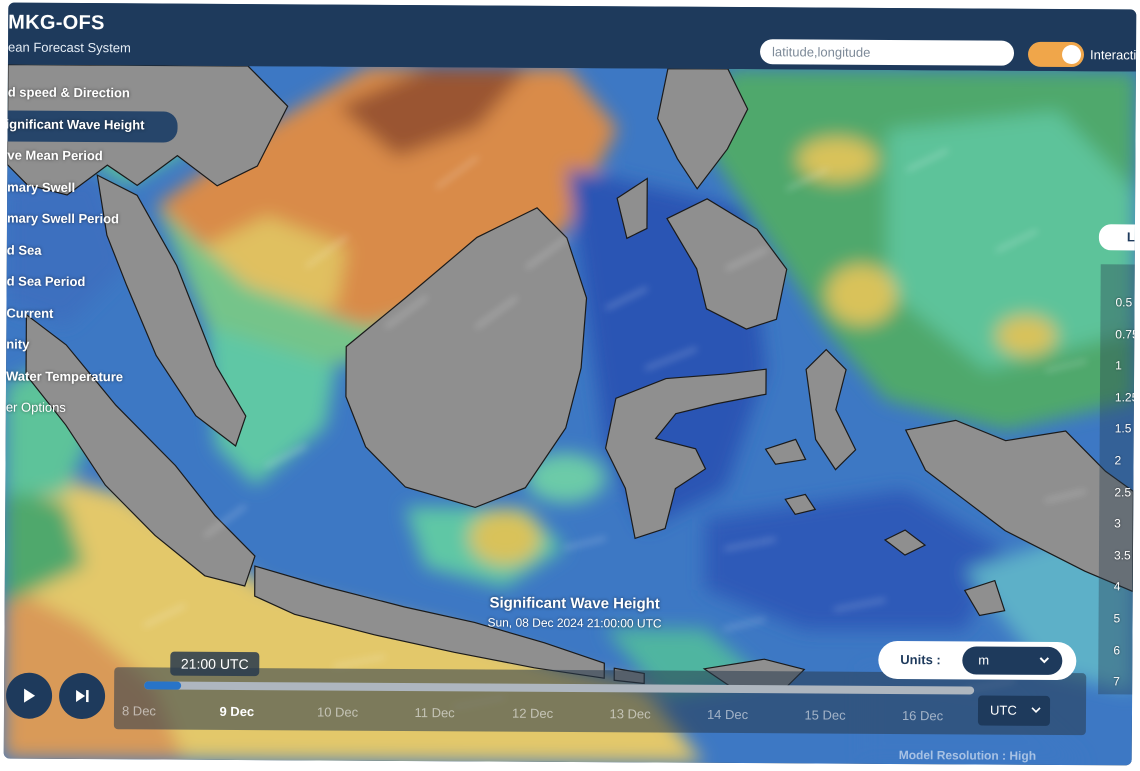 The height and width of the screenshot is (771, 1140). I want to click on legend-tick: 1, so click(1118, 365).